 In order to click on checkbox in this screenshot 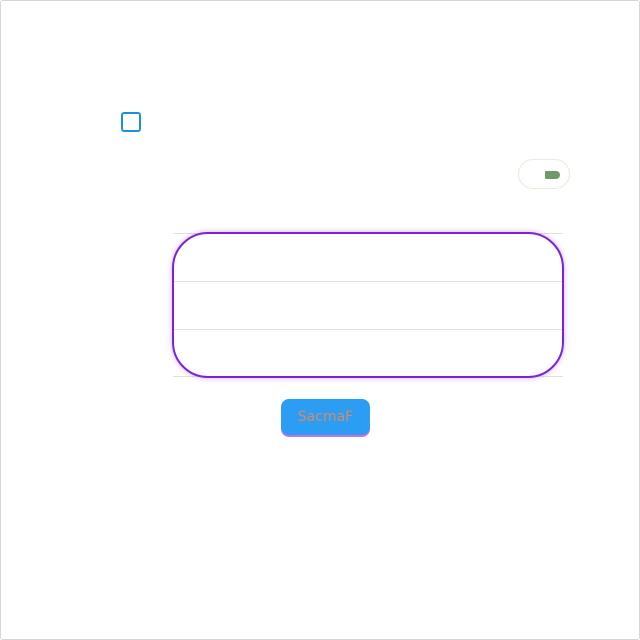, I will do `click(131, 122)`.